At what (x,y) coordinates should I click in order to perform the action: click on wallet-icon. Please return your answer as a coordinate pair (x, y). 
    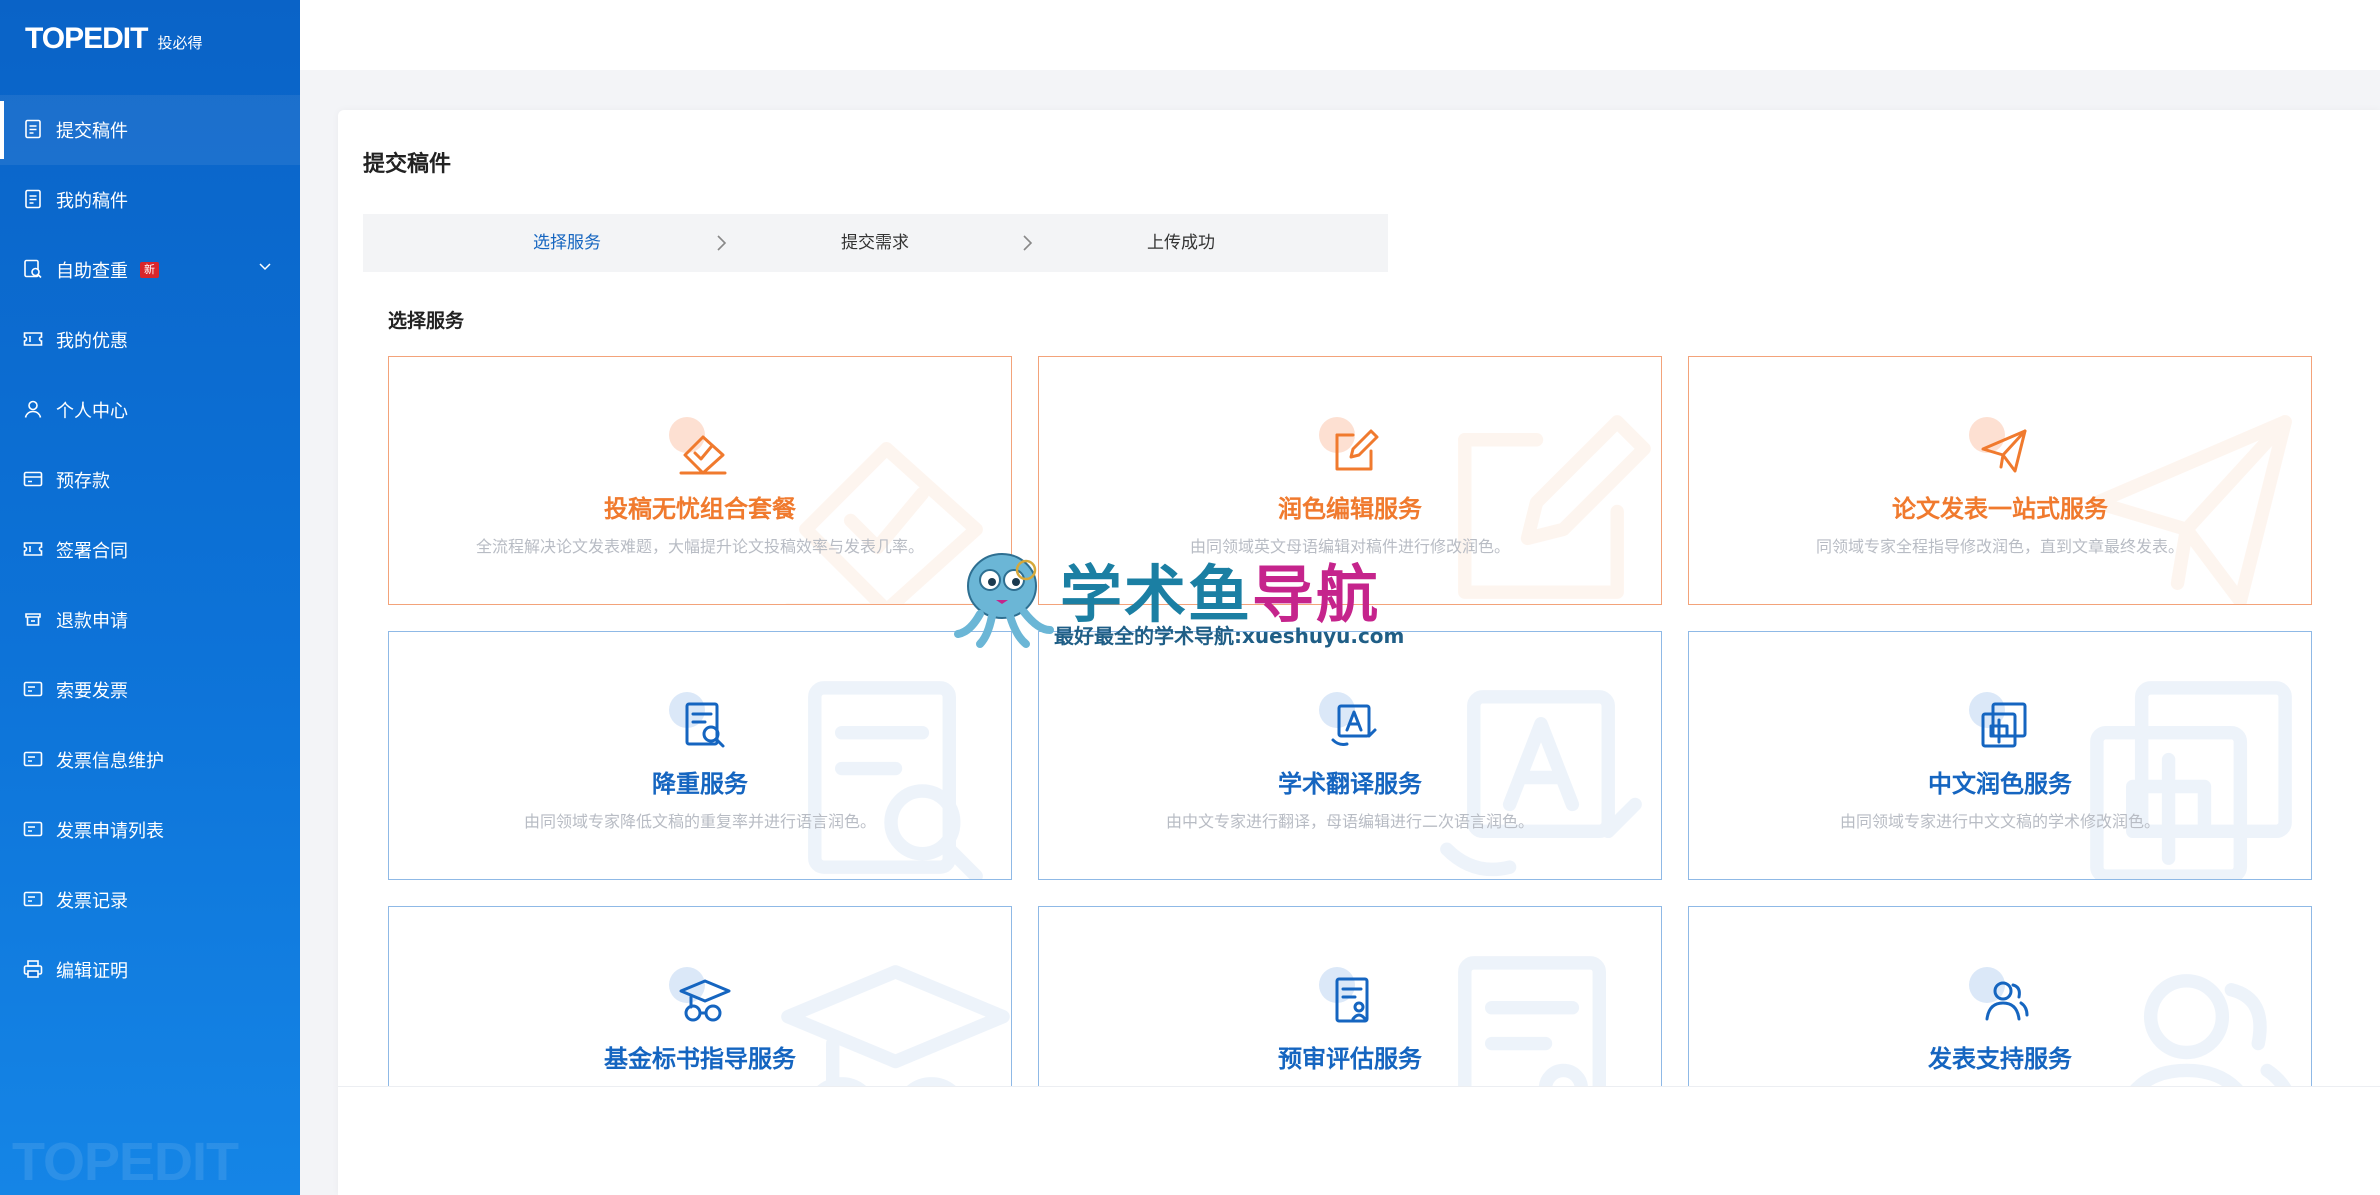
    Looking at the image, I should click on (34, 480).